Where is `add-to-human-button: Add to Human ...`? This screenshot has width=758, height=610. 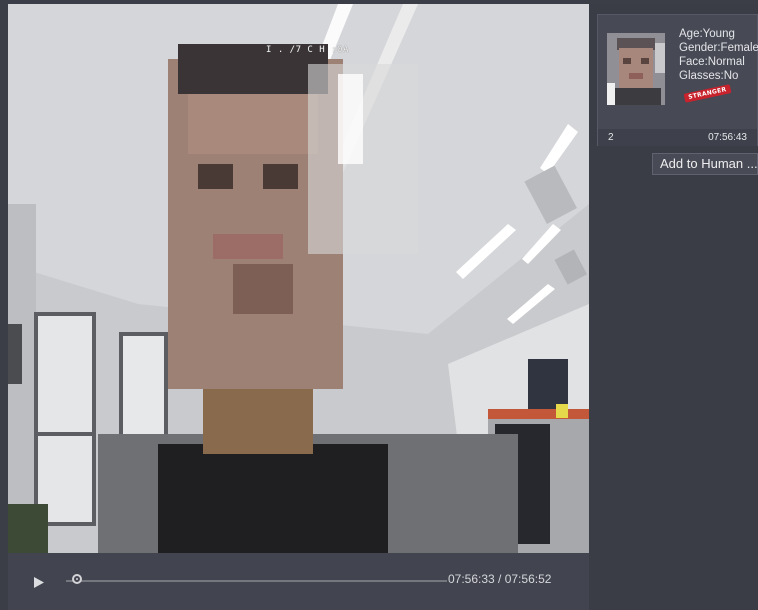
add-to-human-button: Add to Human ... is located at coordinates (705, 164).